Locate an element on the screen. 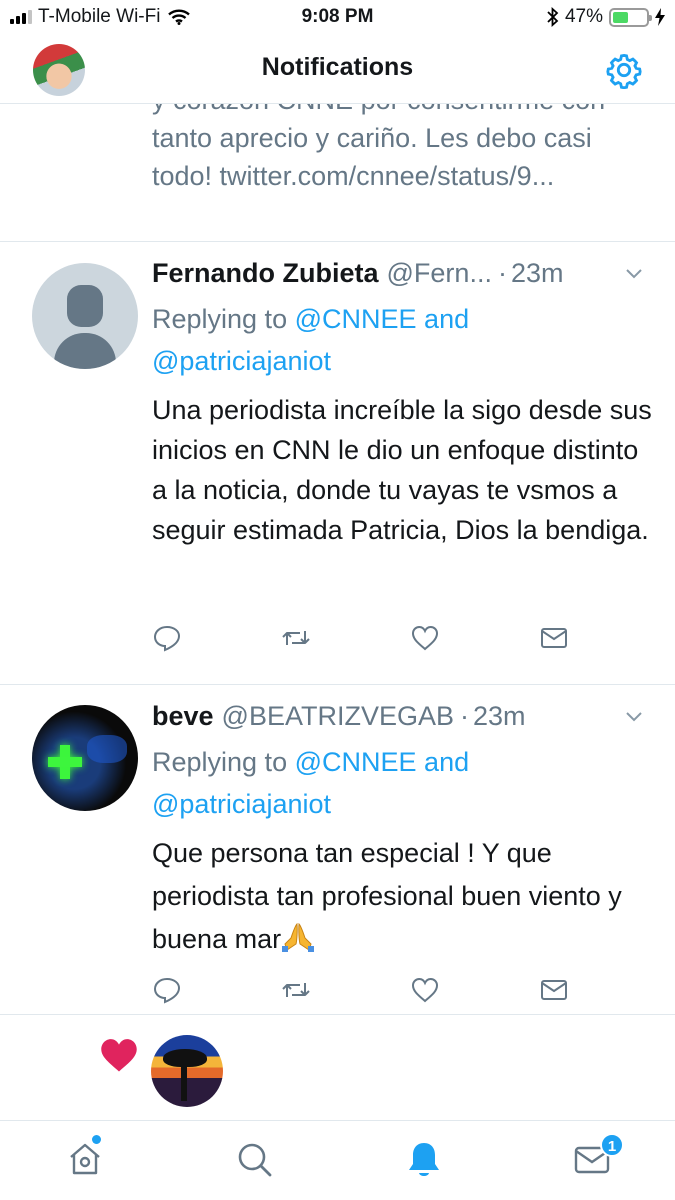 This screenshot has height=1200, width=675. battery-fill is located at coordinates (621, 17).